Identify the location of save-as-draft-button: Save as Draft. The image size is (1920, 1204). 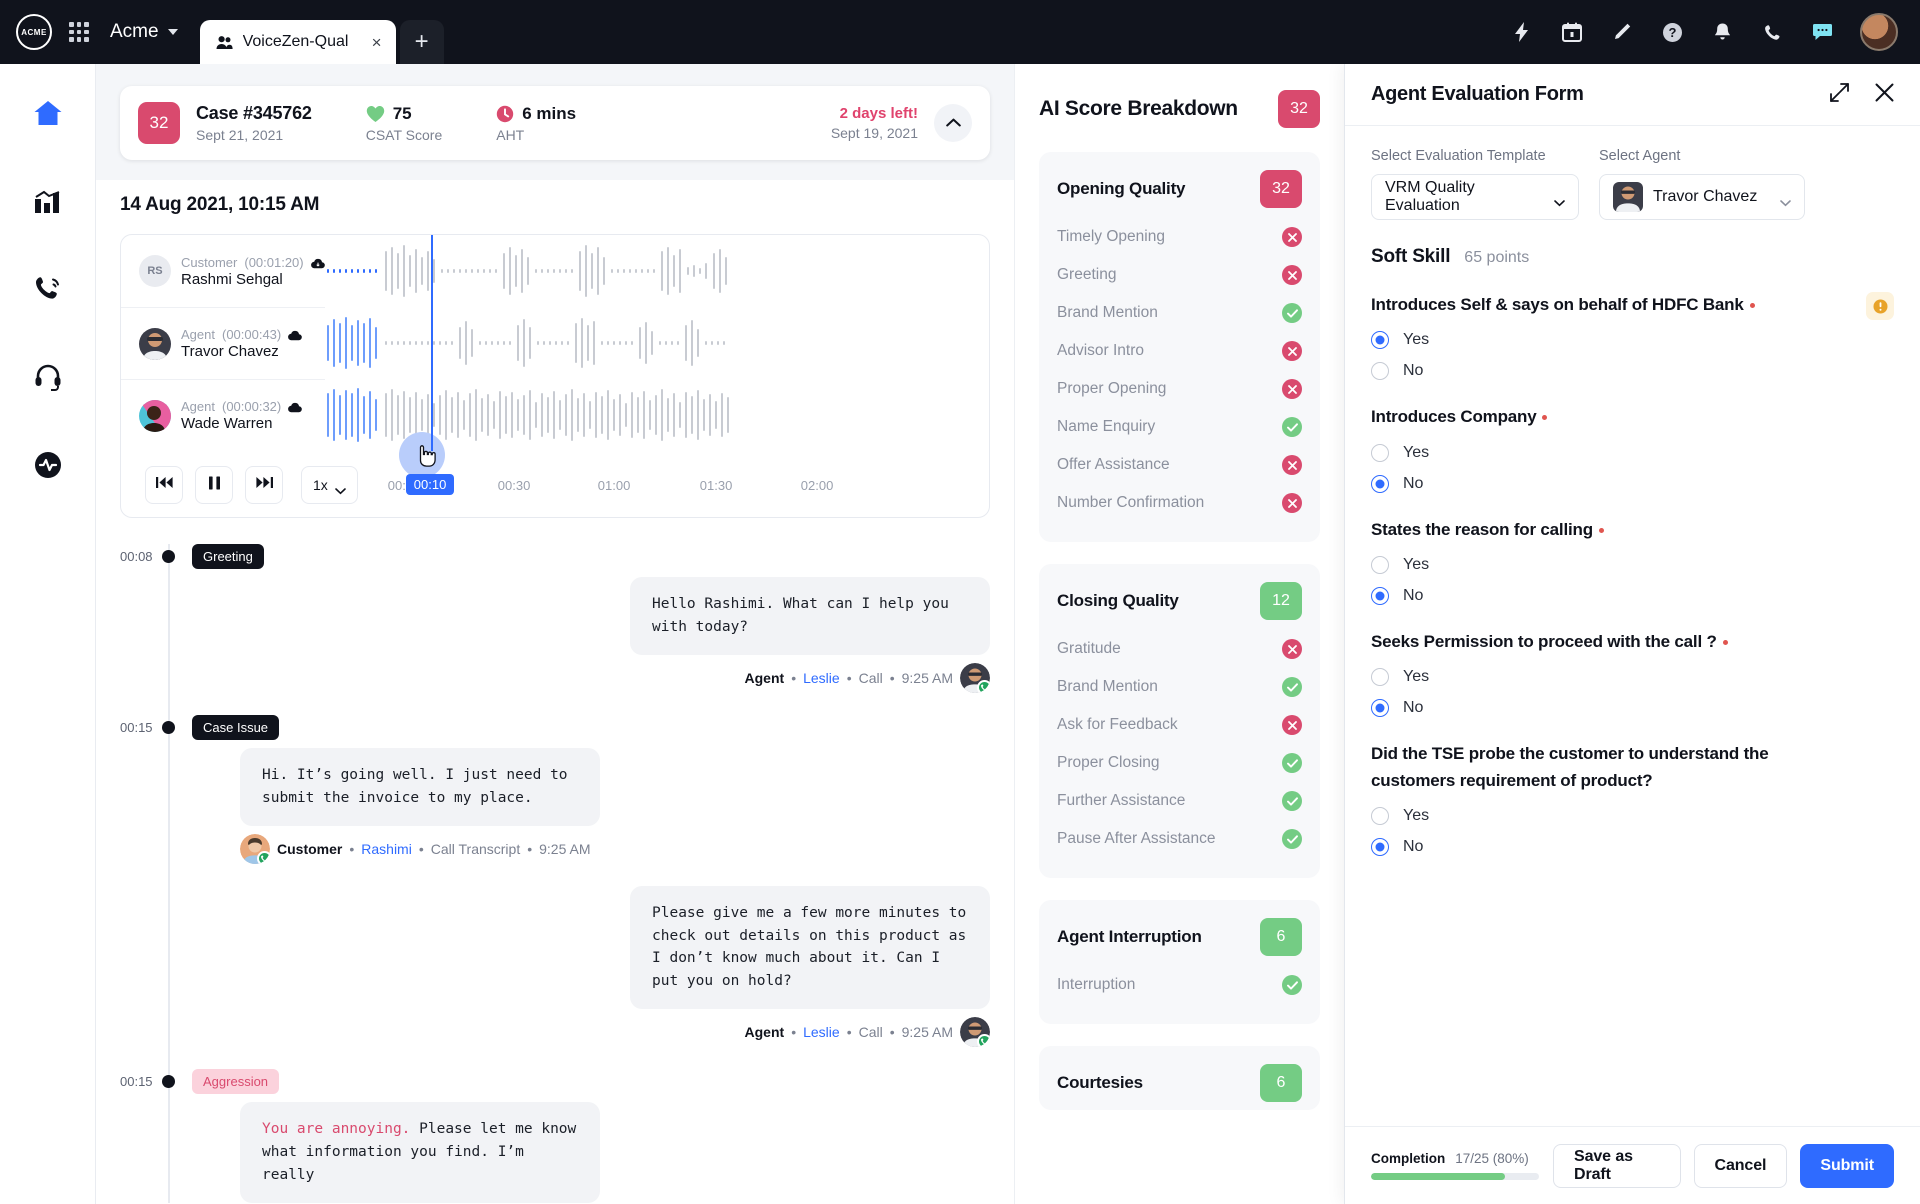
(1617, 1165).